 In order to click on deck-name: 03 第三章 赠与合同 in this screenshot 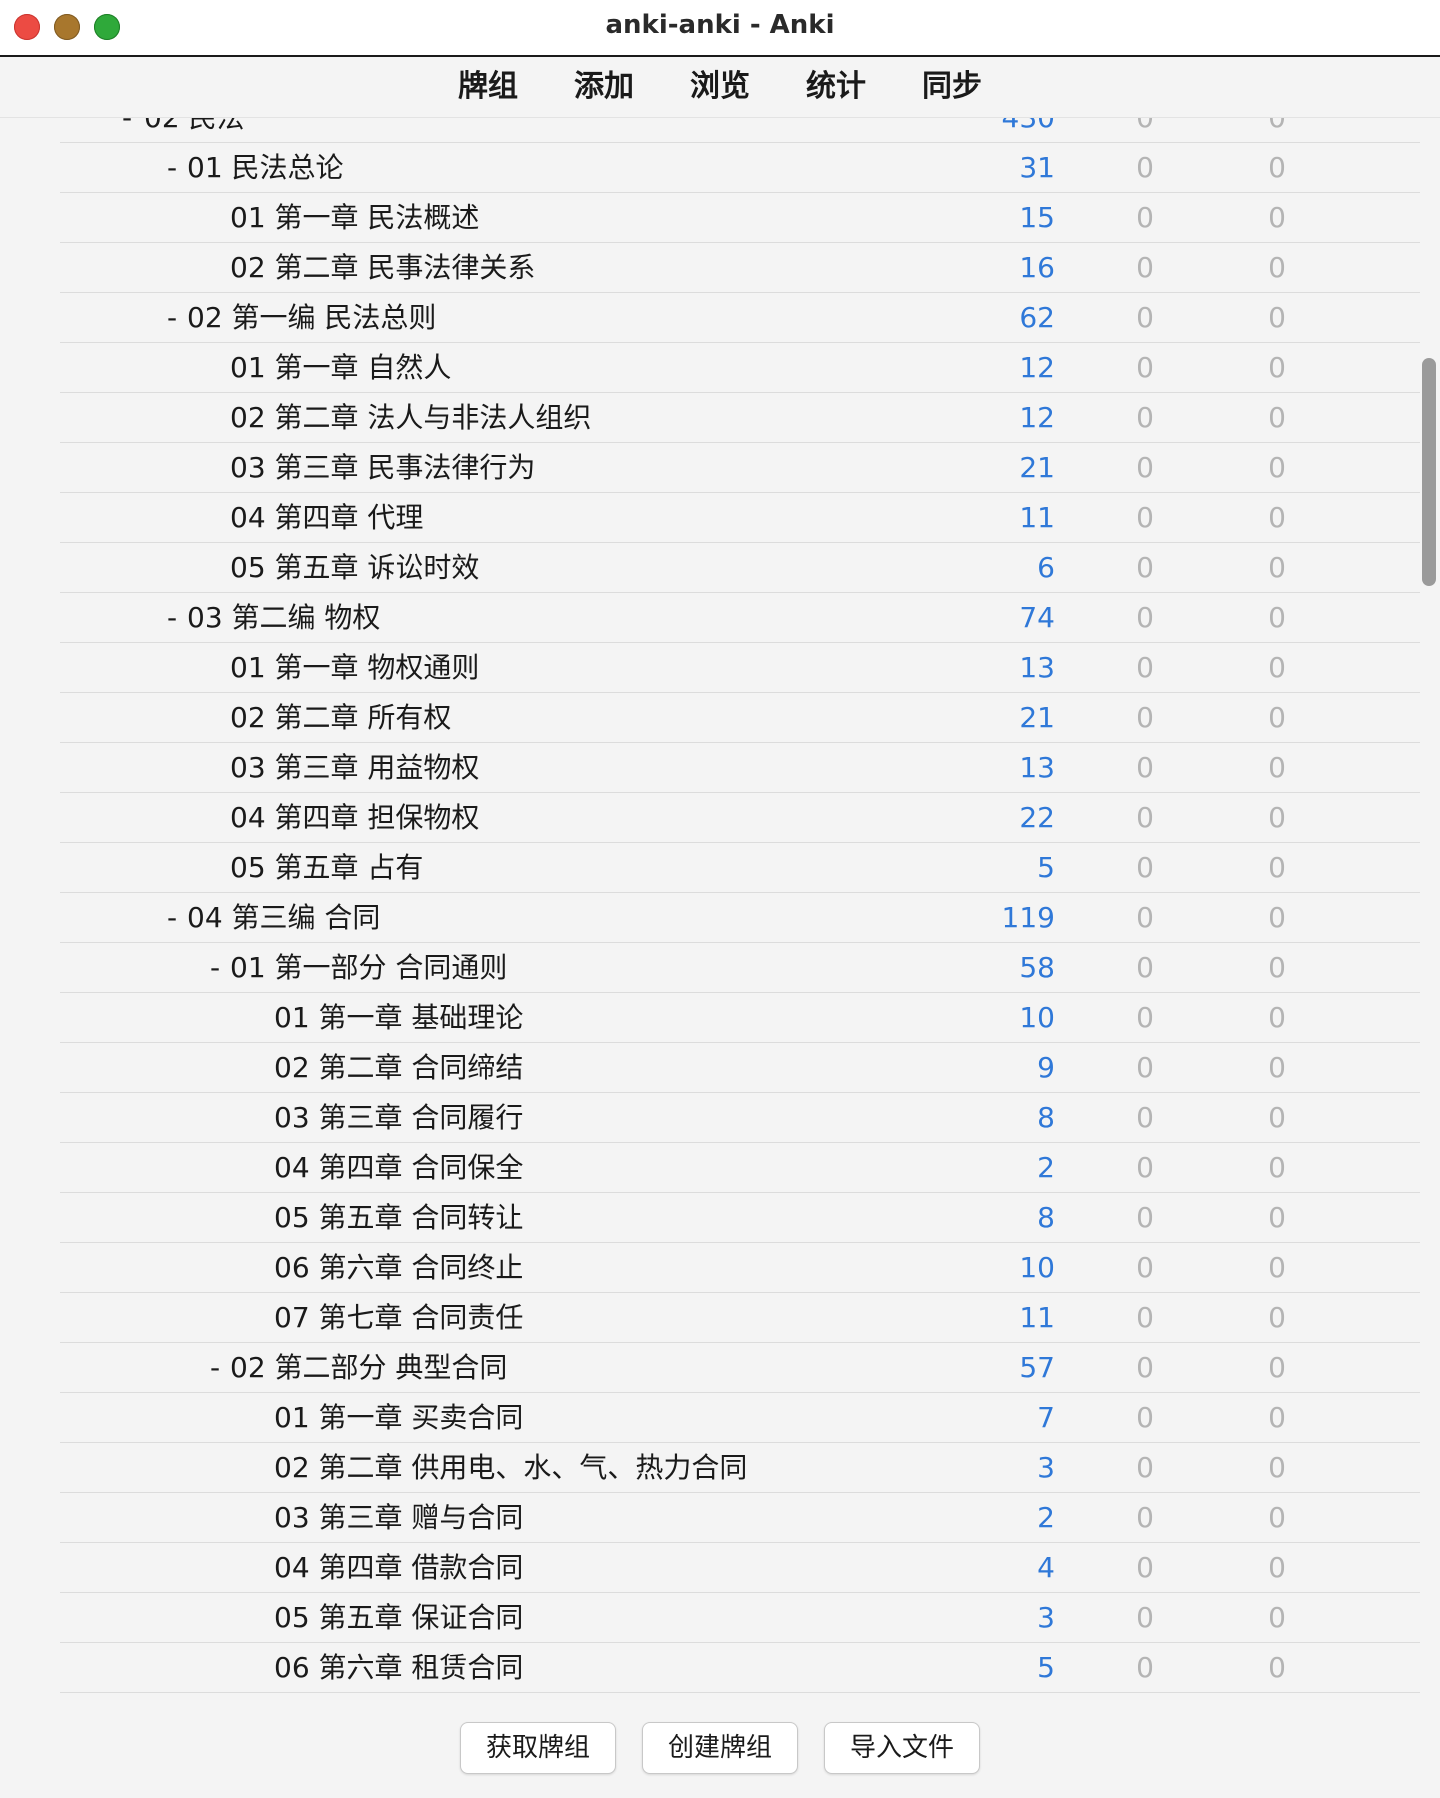, I will do `click(398, 1517)`.